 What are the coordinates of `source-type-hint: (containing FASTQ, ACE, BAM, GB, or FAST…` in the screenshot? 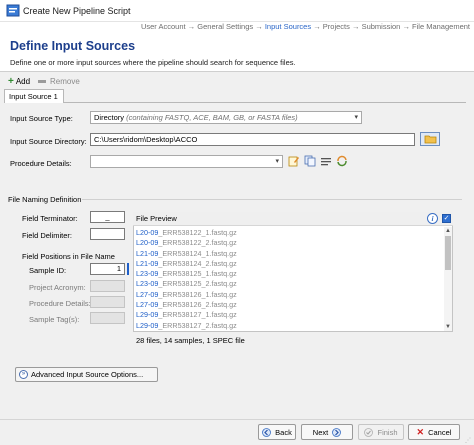 It's located at (212, 117).